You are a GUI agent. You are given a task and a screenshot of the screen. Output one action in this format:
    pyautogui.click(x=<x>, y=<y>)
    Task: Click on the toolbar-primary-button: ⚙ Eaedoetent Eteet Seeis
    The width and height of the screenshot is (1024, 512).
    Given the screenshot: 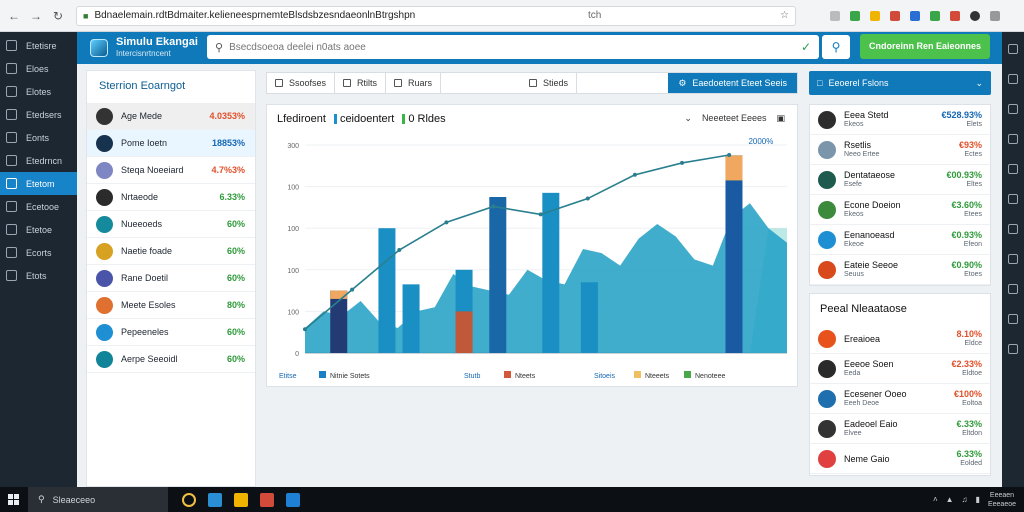 What is the action you would take?
    pyautogui.click(x=732, y=83)
    